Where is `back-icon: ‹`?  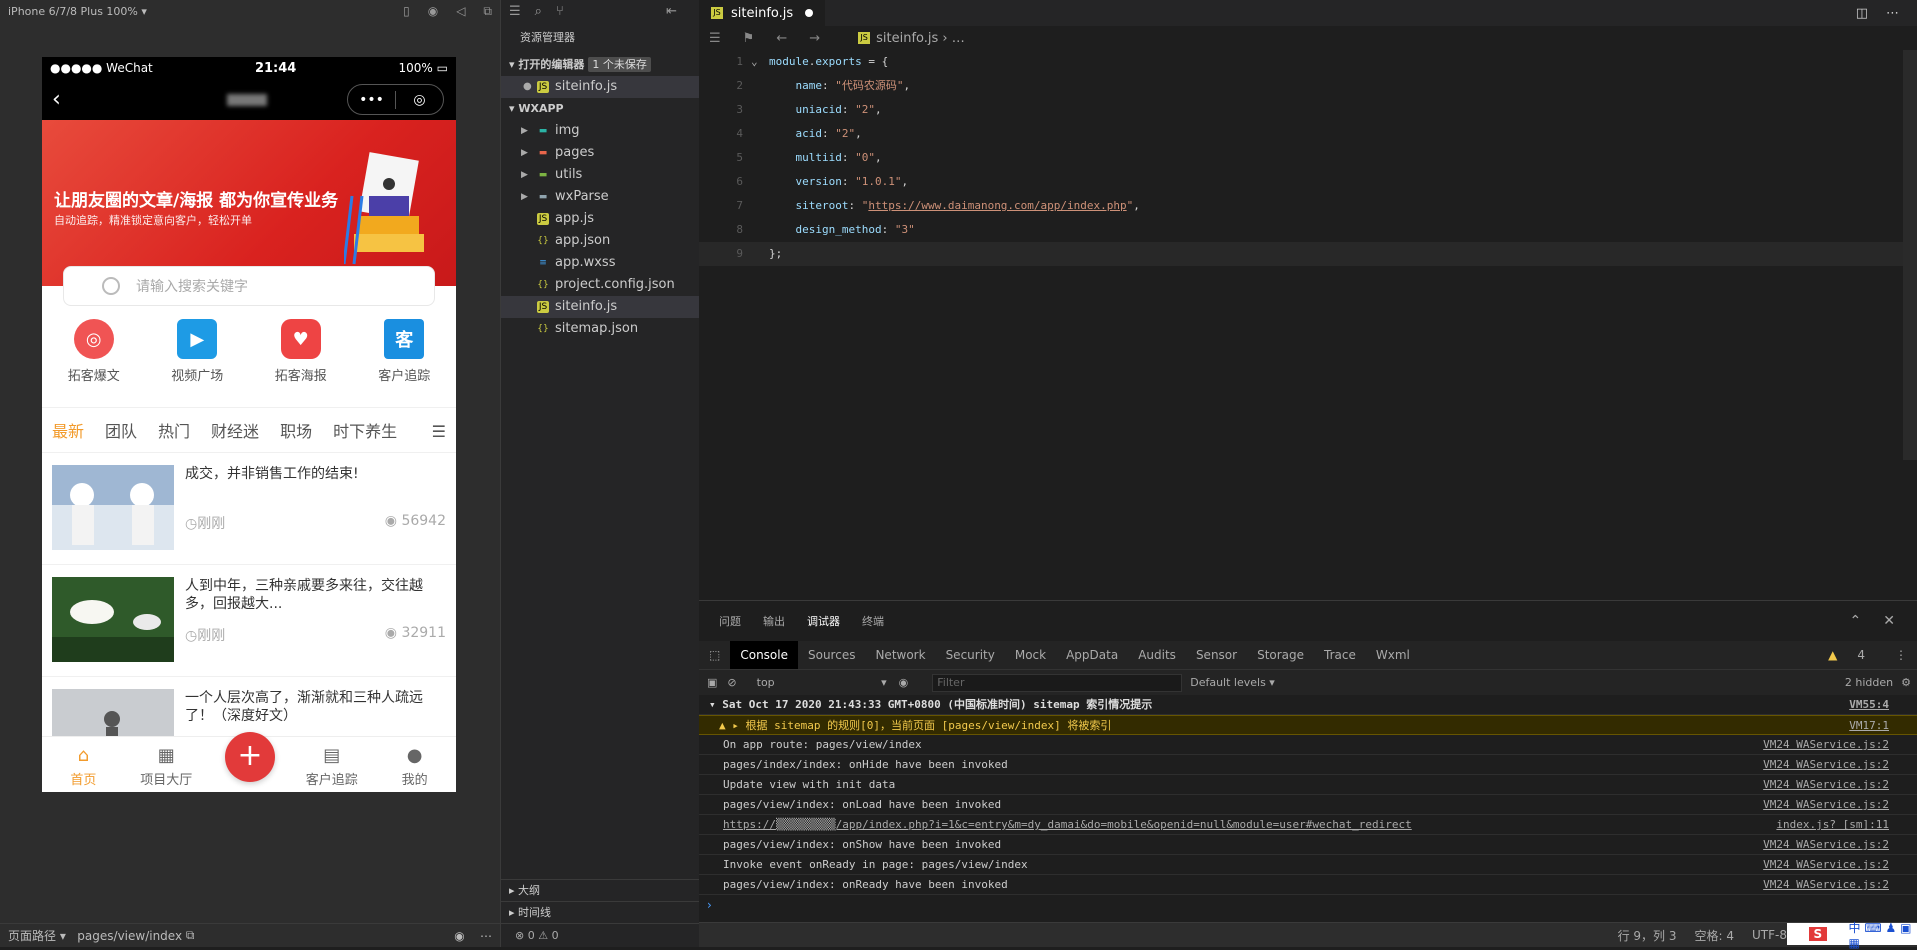
back-icon: ‹ is located at coordinates (56, 99).